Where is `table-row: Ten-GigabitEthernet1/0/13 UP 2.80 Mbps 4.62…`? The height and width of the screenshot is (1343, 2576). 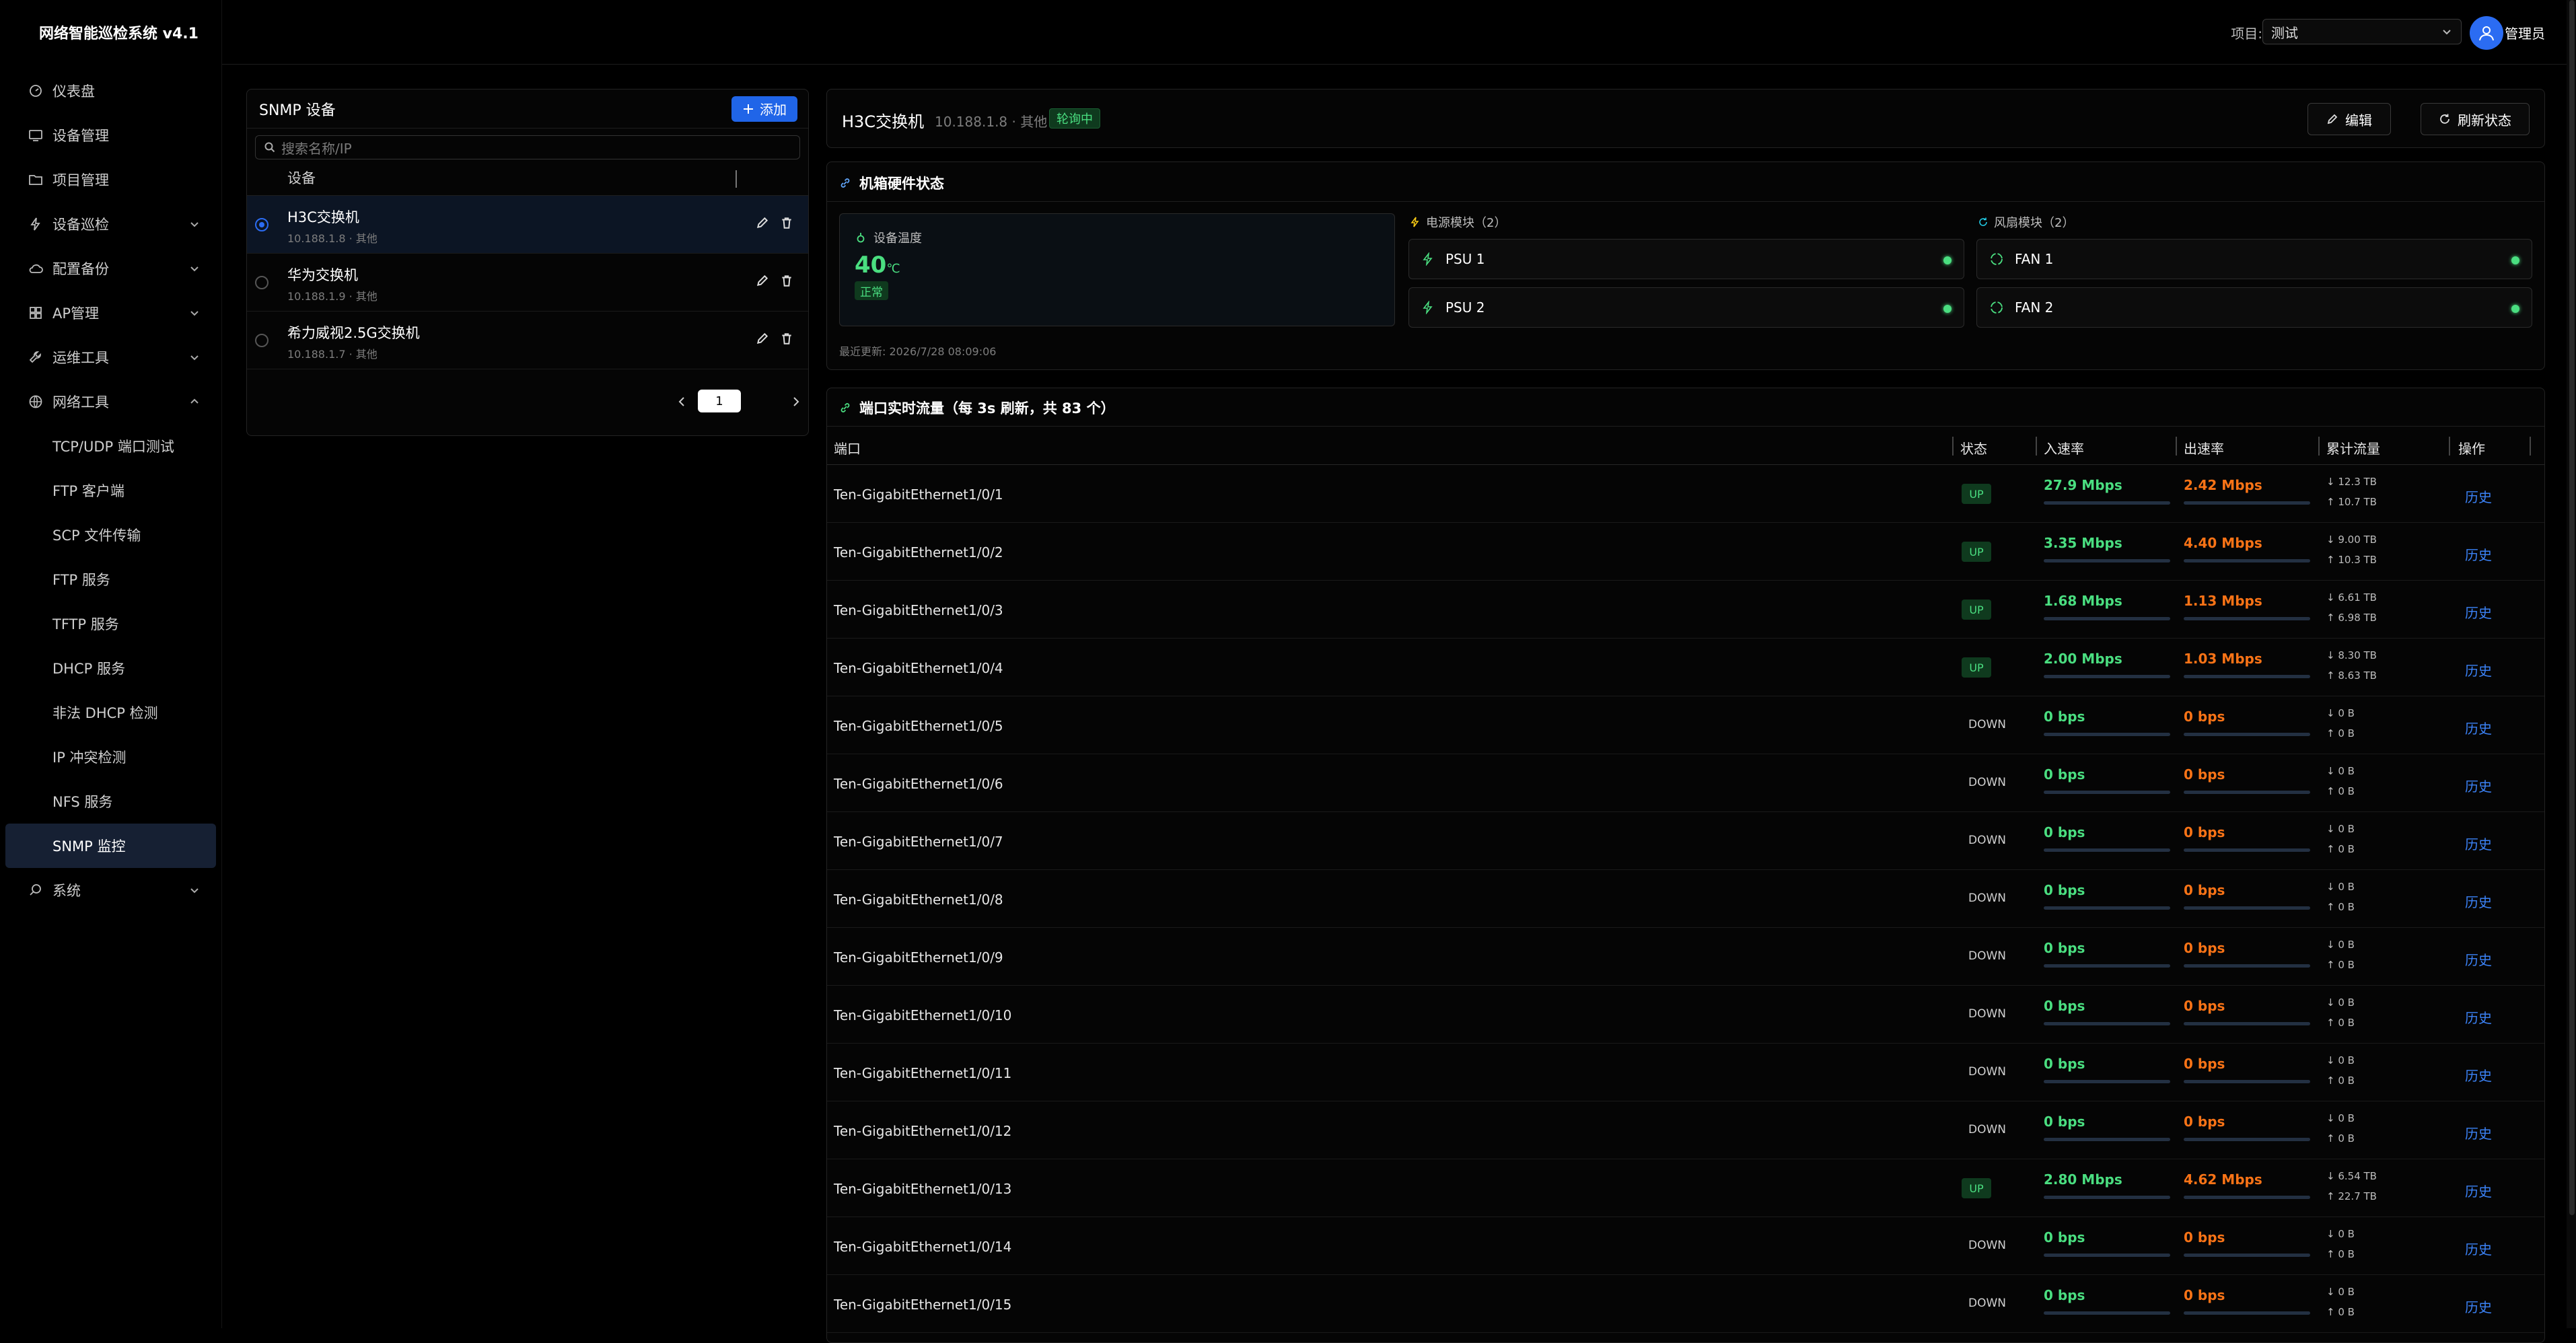 table-row: Ten-GigabitEthernet1/0/13 UP 2.80 Mbps 4.62… is located at coordinates (1685, 1188).